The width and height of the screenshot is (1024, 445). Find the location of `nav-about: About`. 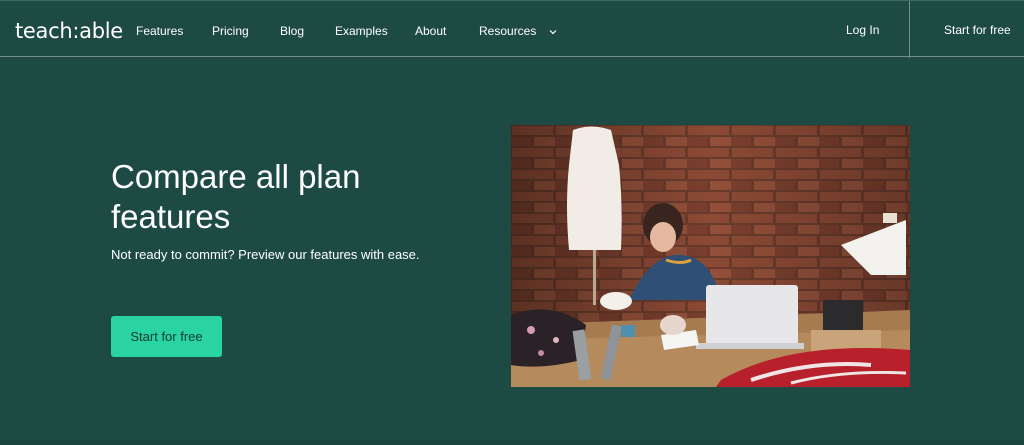

nav-about: About is located at coordinates (430, 31).